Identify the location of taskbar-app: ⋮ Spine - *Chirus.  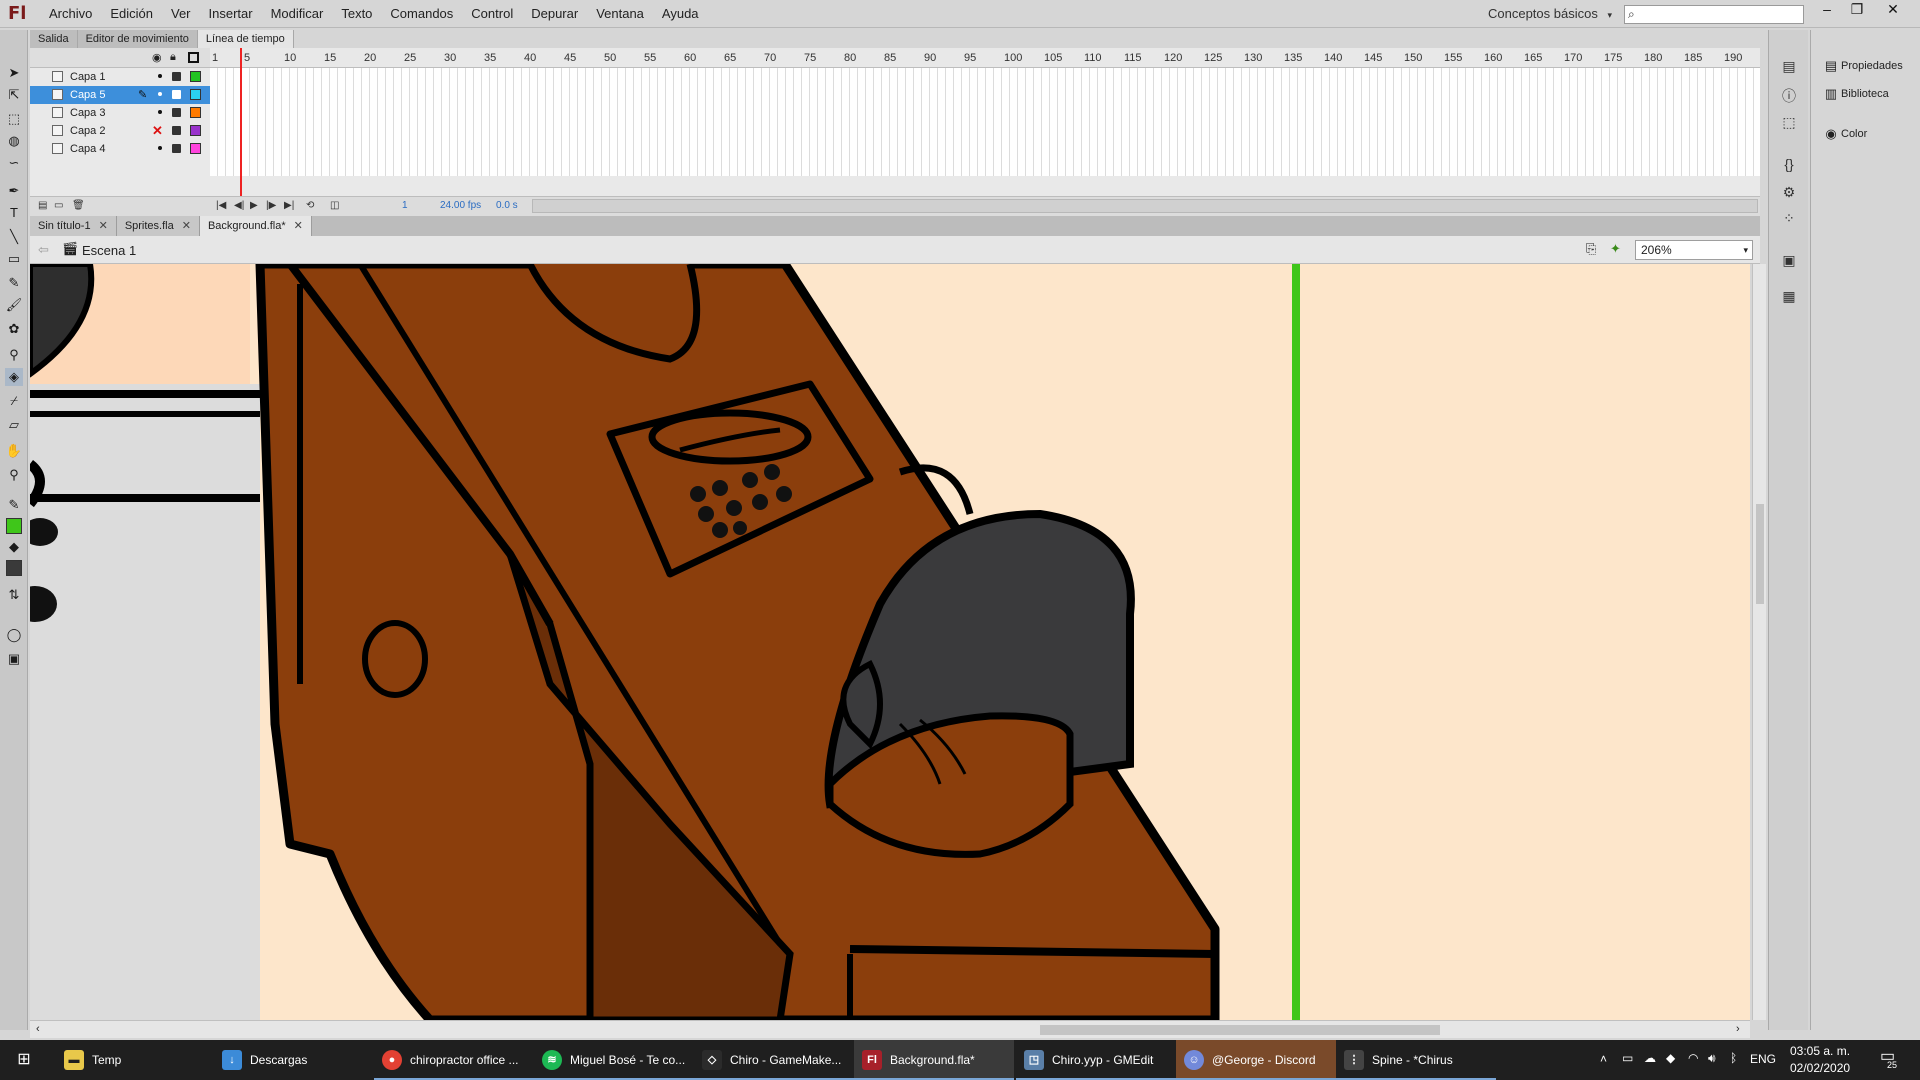
(1416, 1060).